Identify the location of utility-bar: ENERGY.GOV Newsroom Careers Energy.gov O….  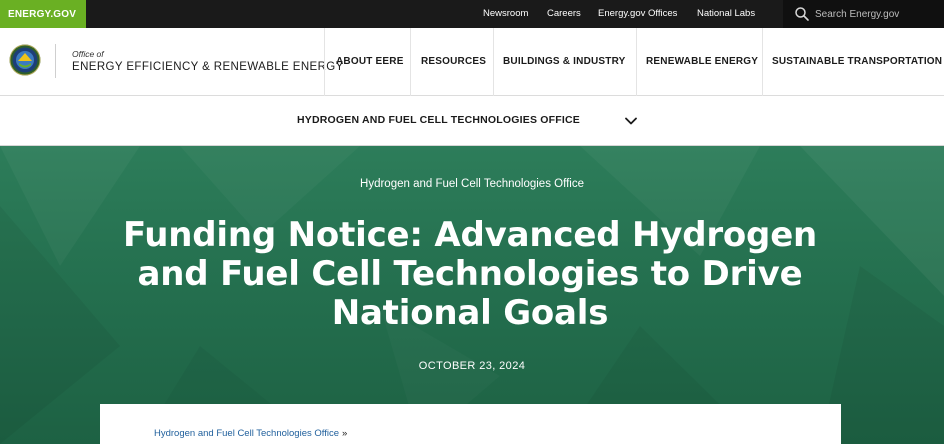
(472, 14).